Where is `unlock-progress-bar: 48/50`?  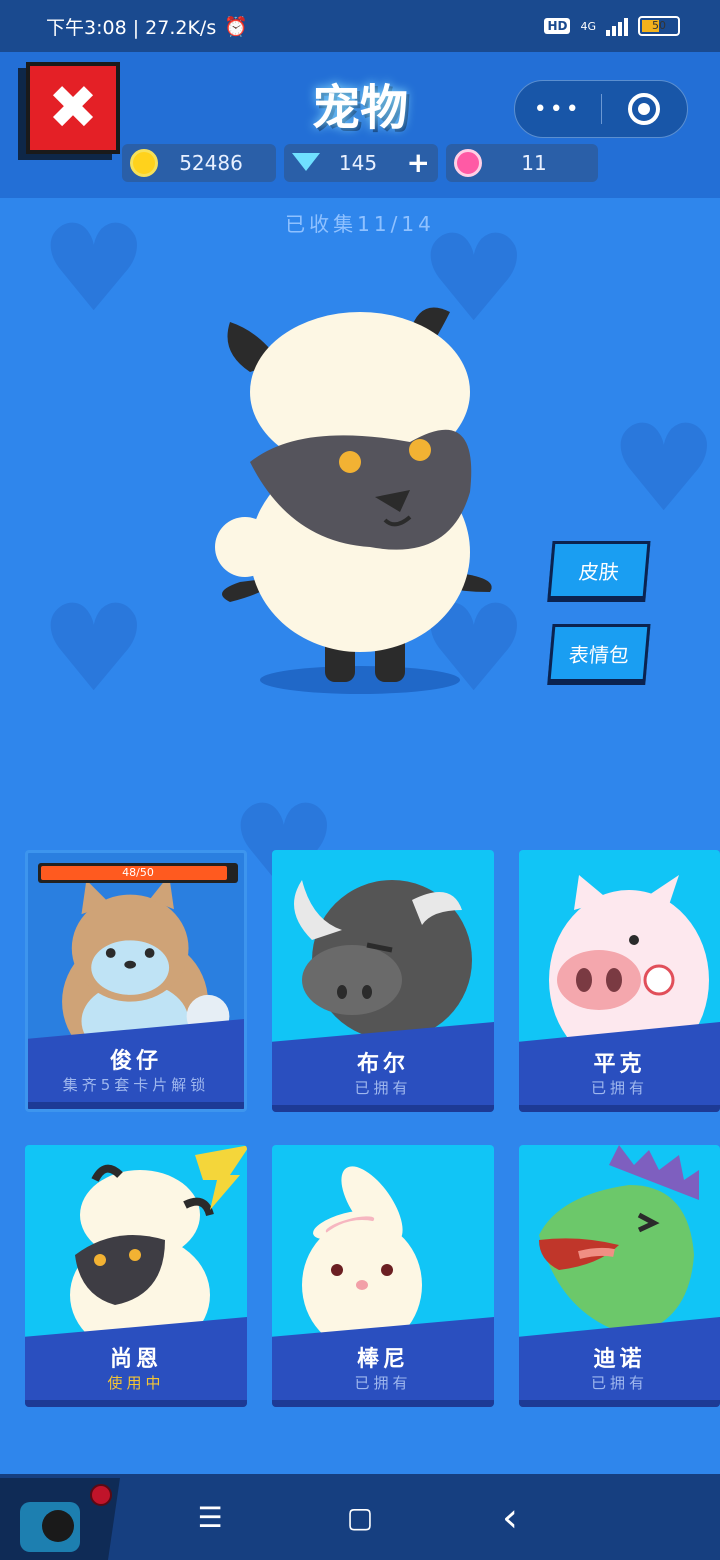
unlock-progress-bar: 48/50 is located at coordinates (138, 873).